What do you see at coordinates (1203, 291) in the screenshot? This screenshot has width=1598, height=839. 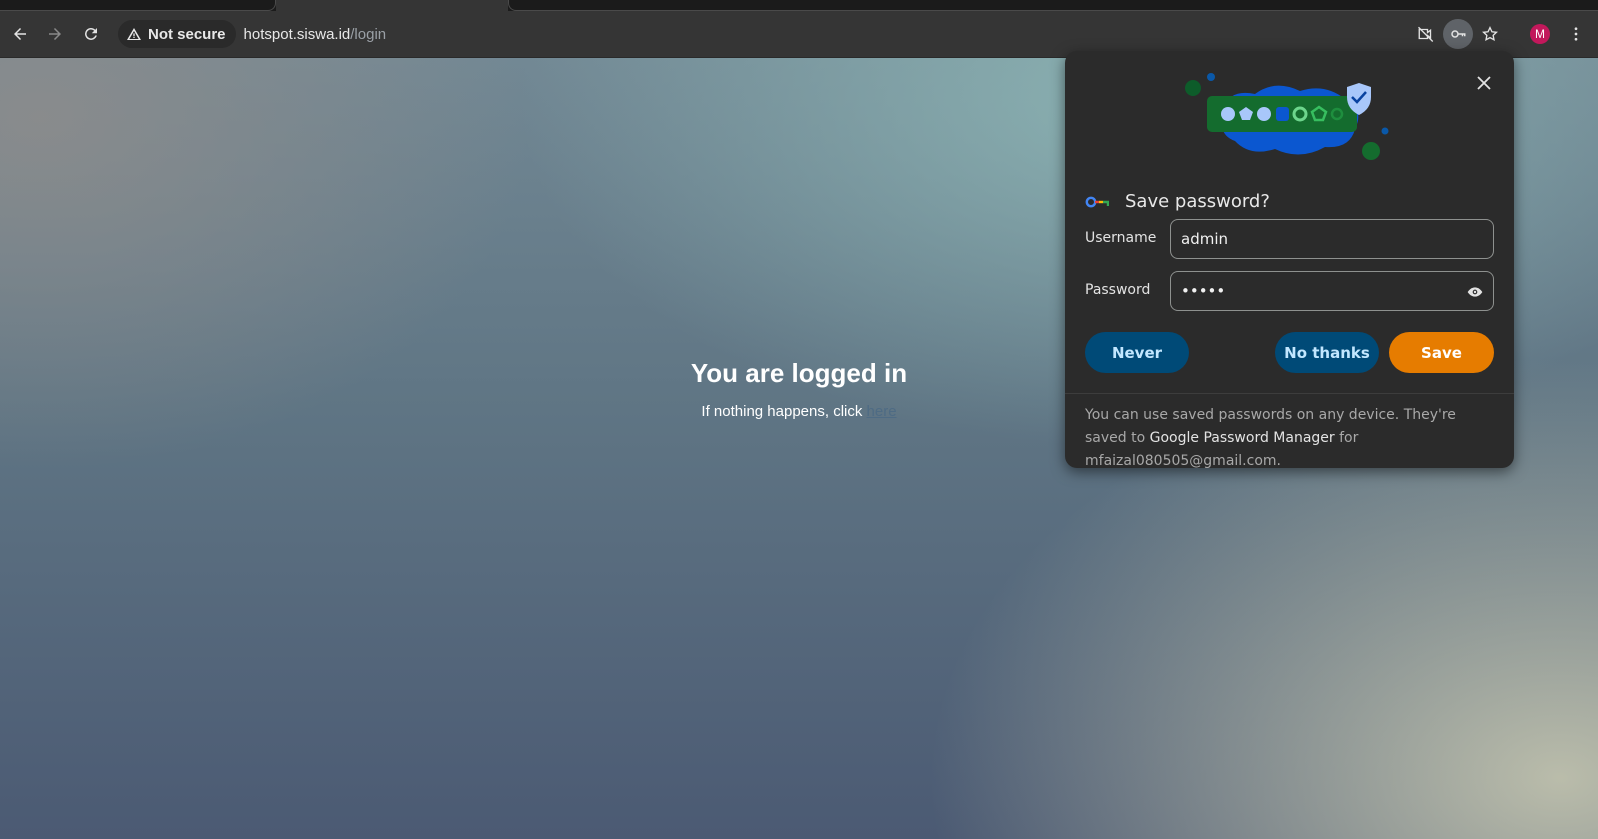 I see `password-value: •••••` at bounding box center [1203, 291].